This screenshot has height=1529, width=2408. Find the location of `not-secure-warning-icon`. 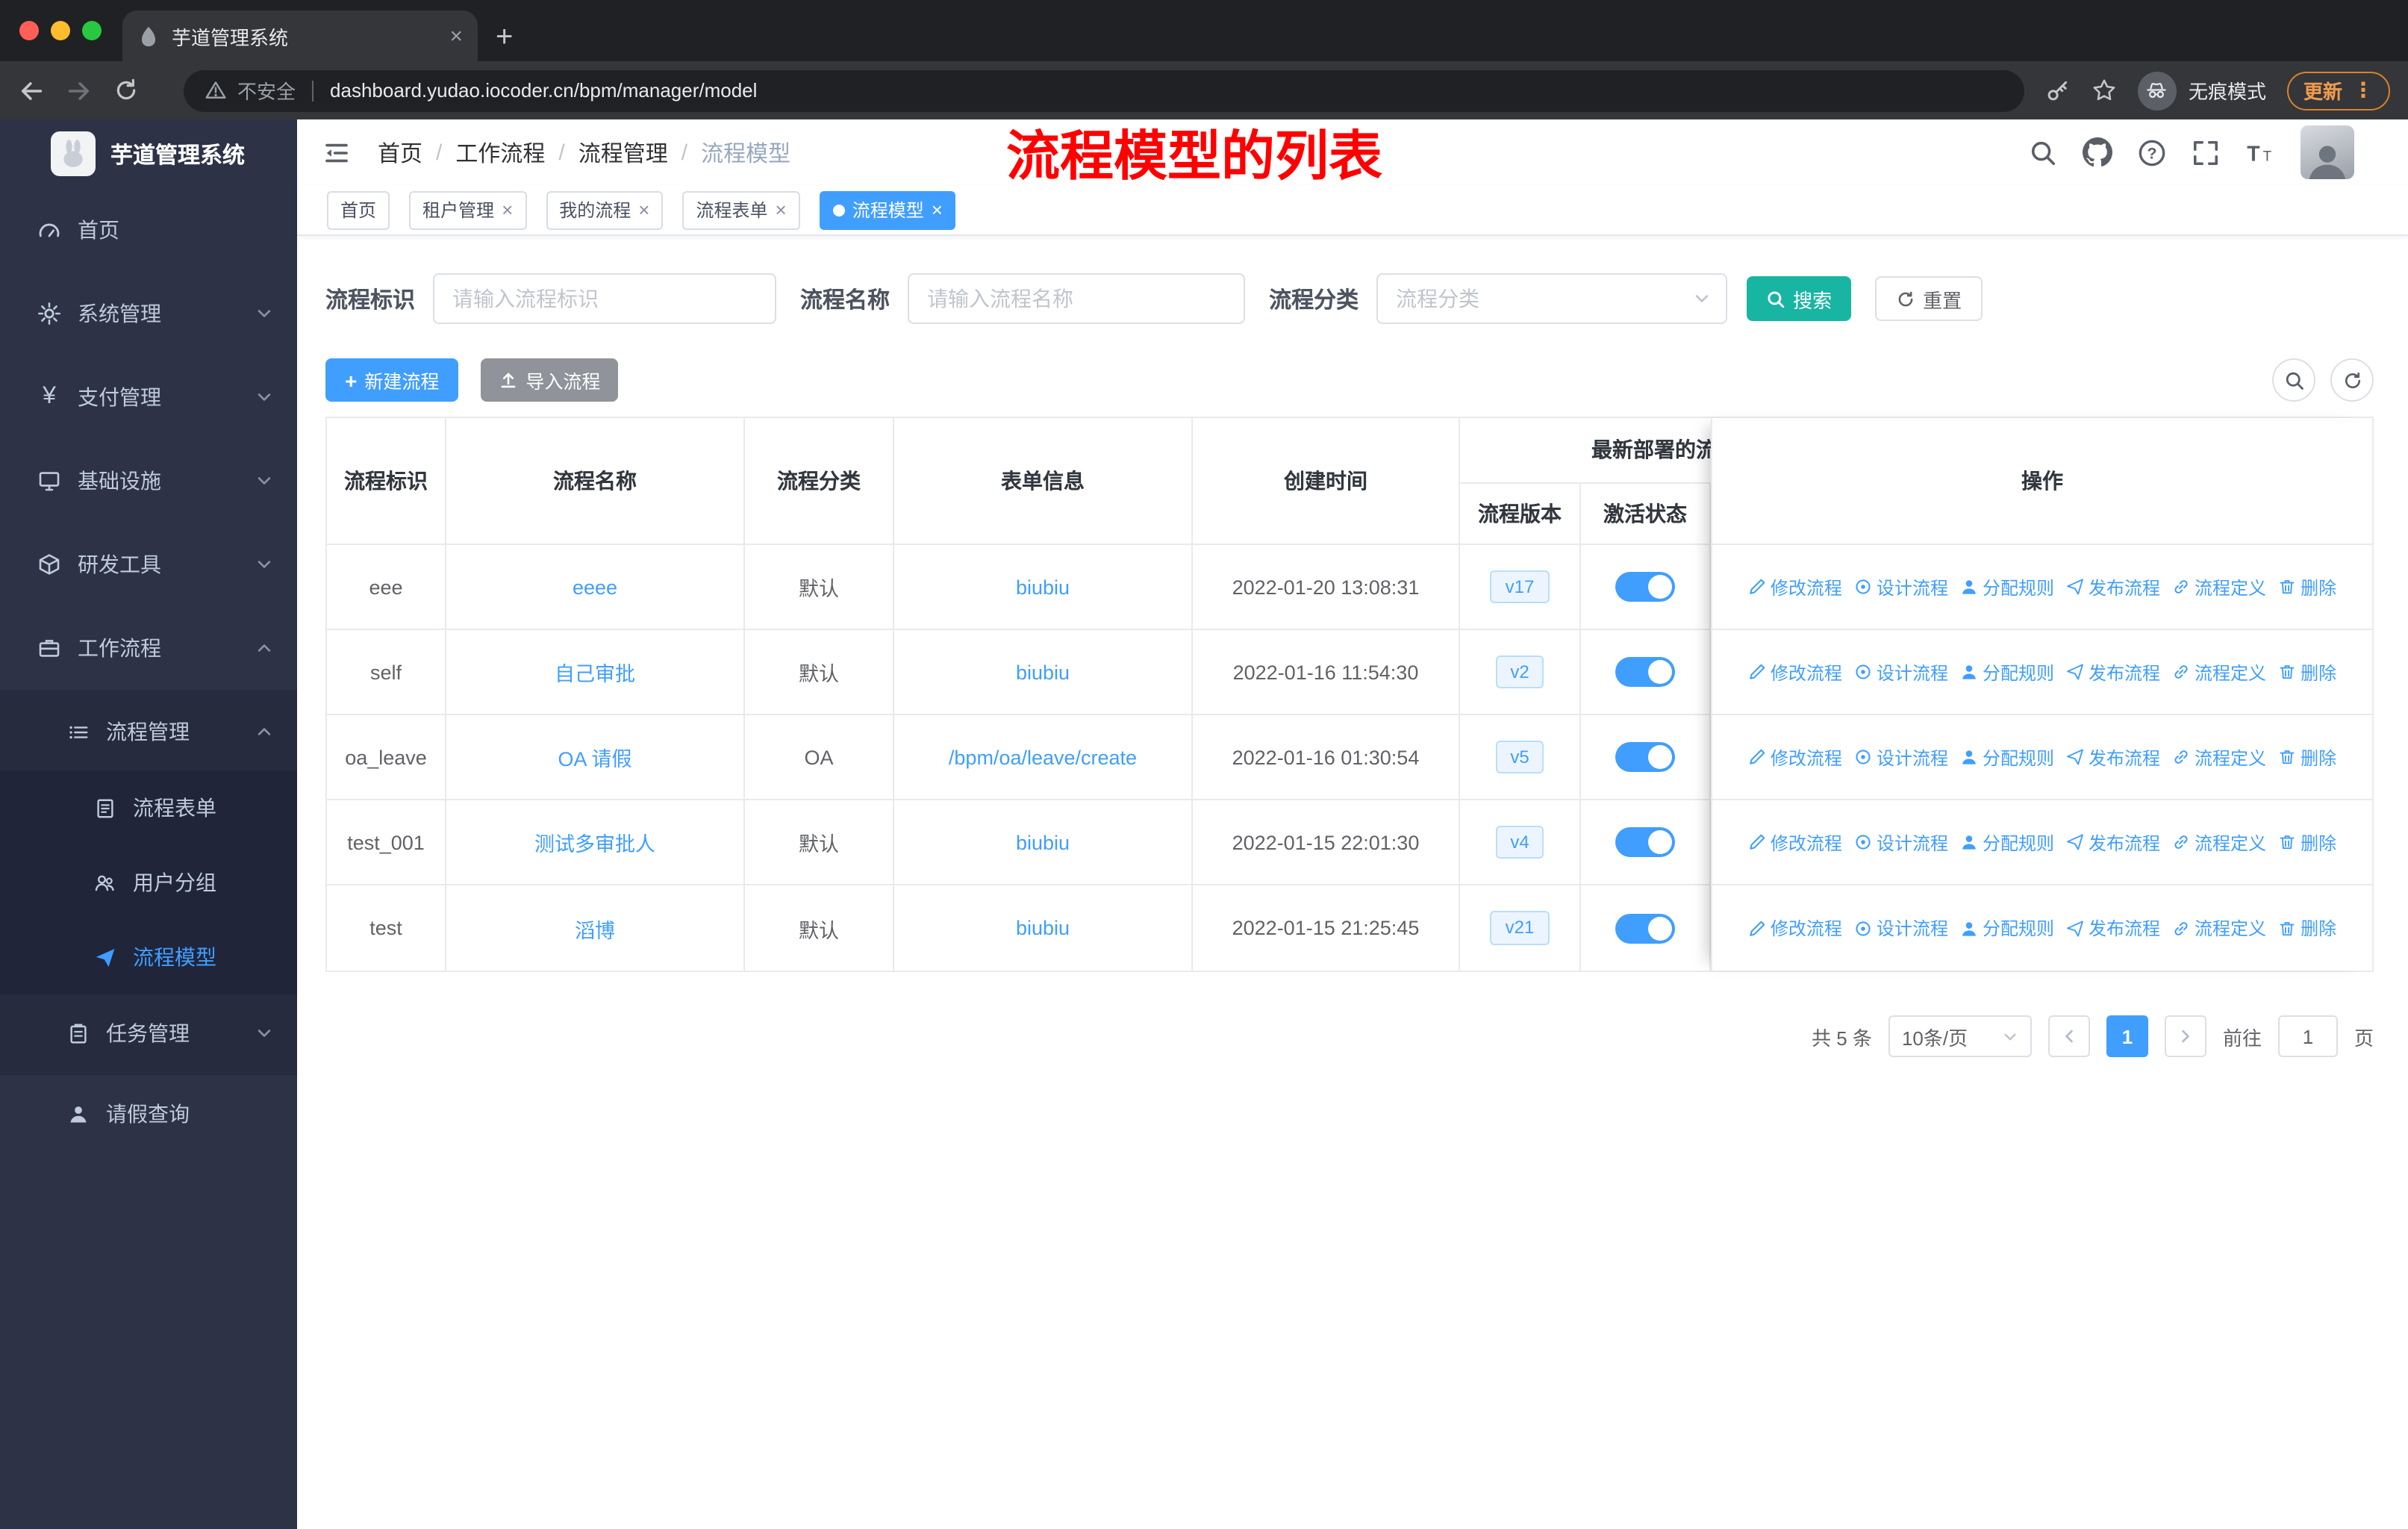

not-secure-warning-icon is located at coordinates (216, 90).